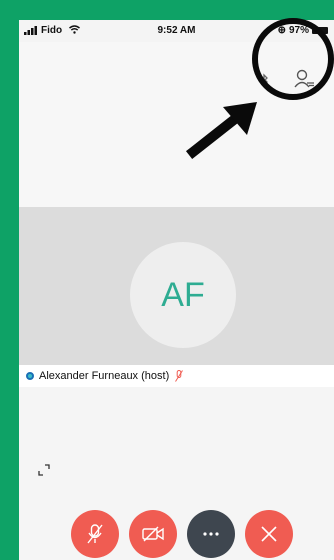  I want to click on close-icon, so click(269, 534).